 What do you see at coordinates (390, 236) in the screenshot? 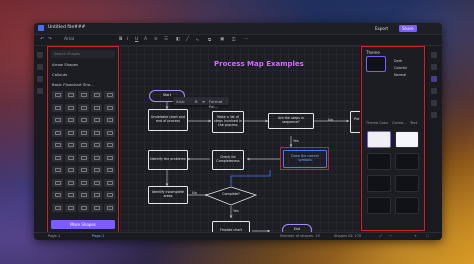
I see `zoom-out-icon: −` at bounding box center [390, 236].